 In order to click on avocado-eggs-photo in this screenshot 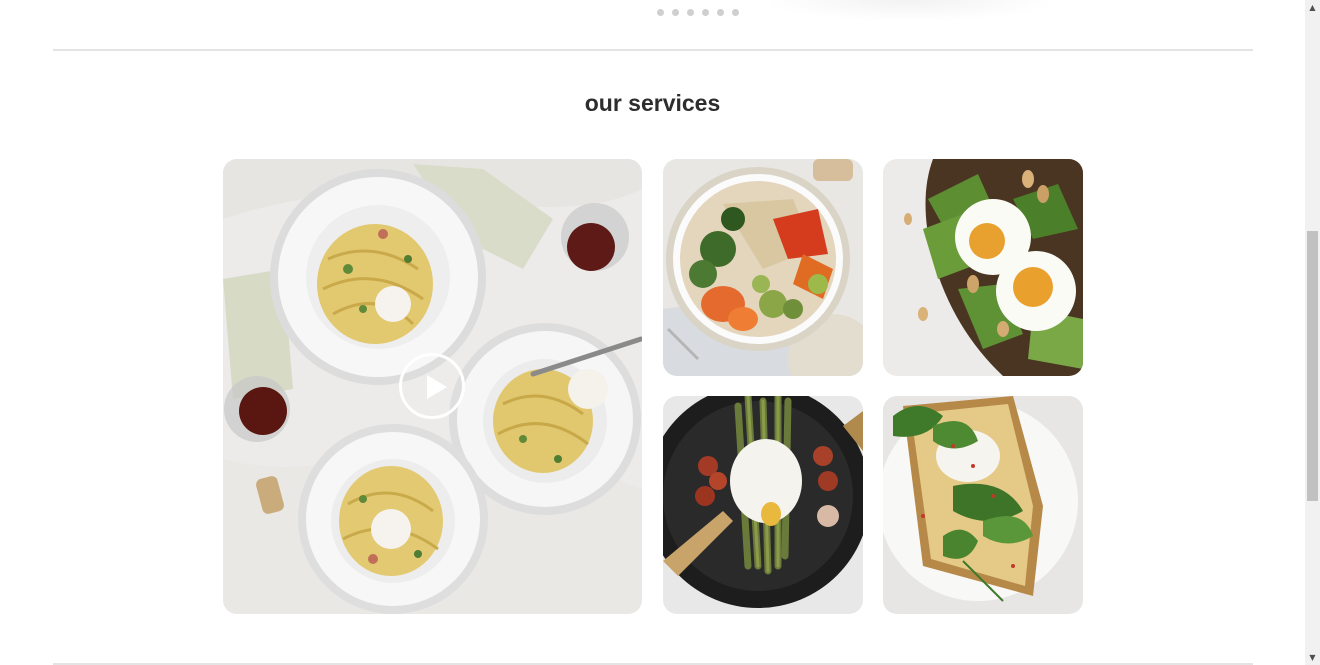, I will do `click(983, 267)`.